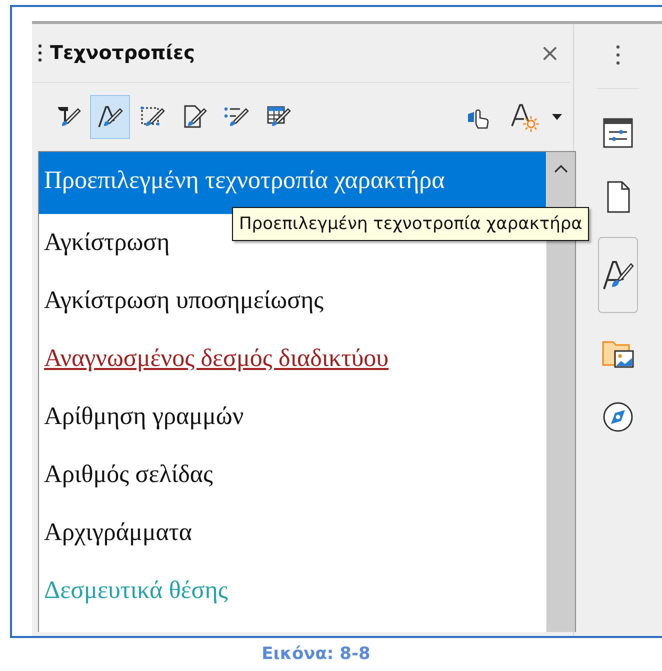 The image size is (662, 671). I want to click on panel-title: Τεχνοτροπίες, so click(123, 53).